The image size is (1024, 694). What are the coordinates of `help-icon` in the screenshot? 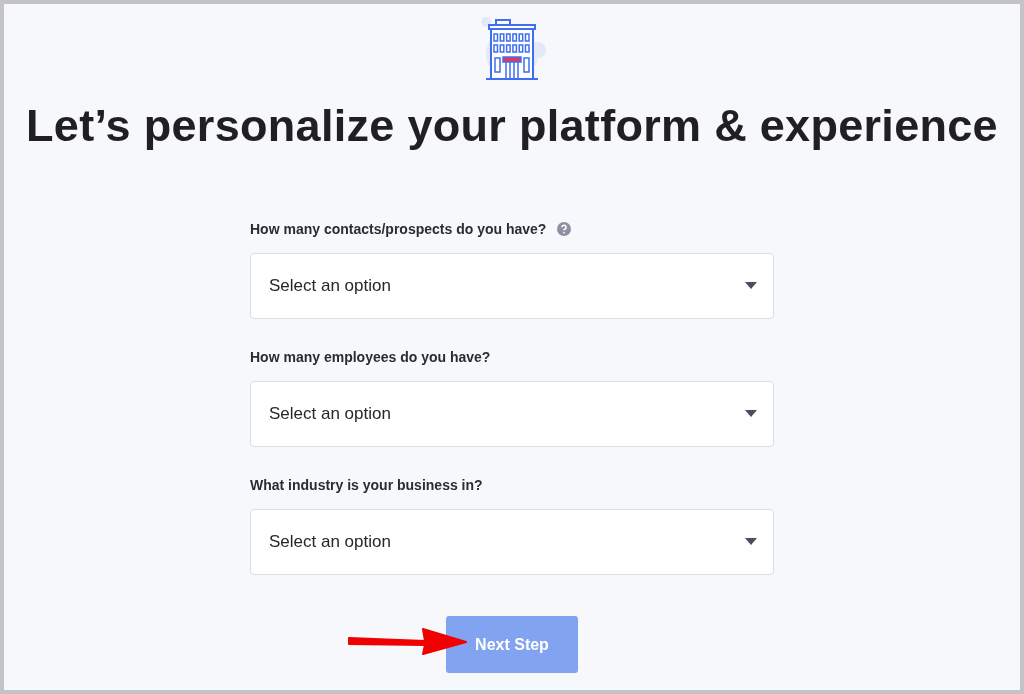 It's located at (564, 229).